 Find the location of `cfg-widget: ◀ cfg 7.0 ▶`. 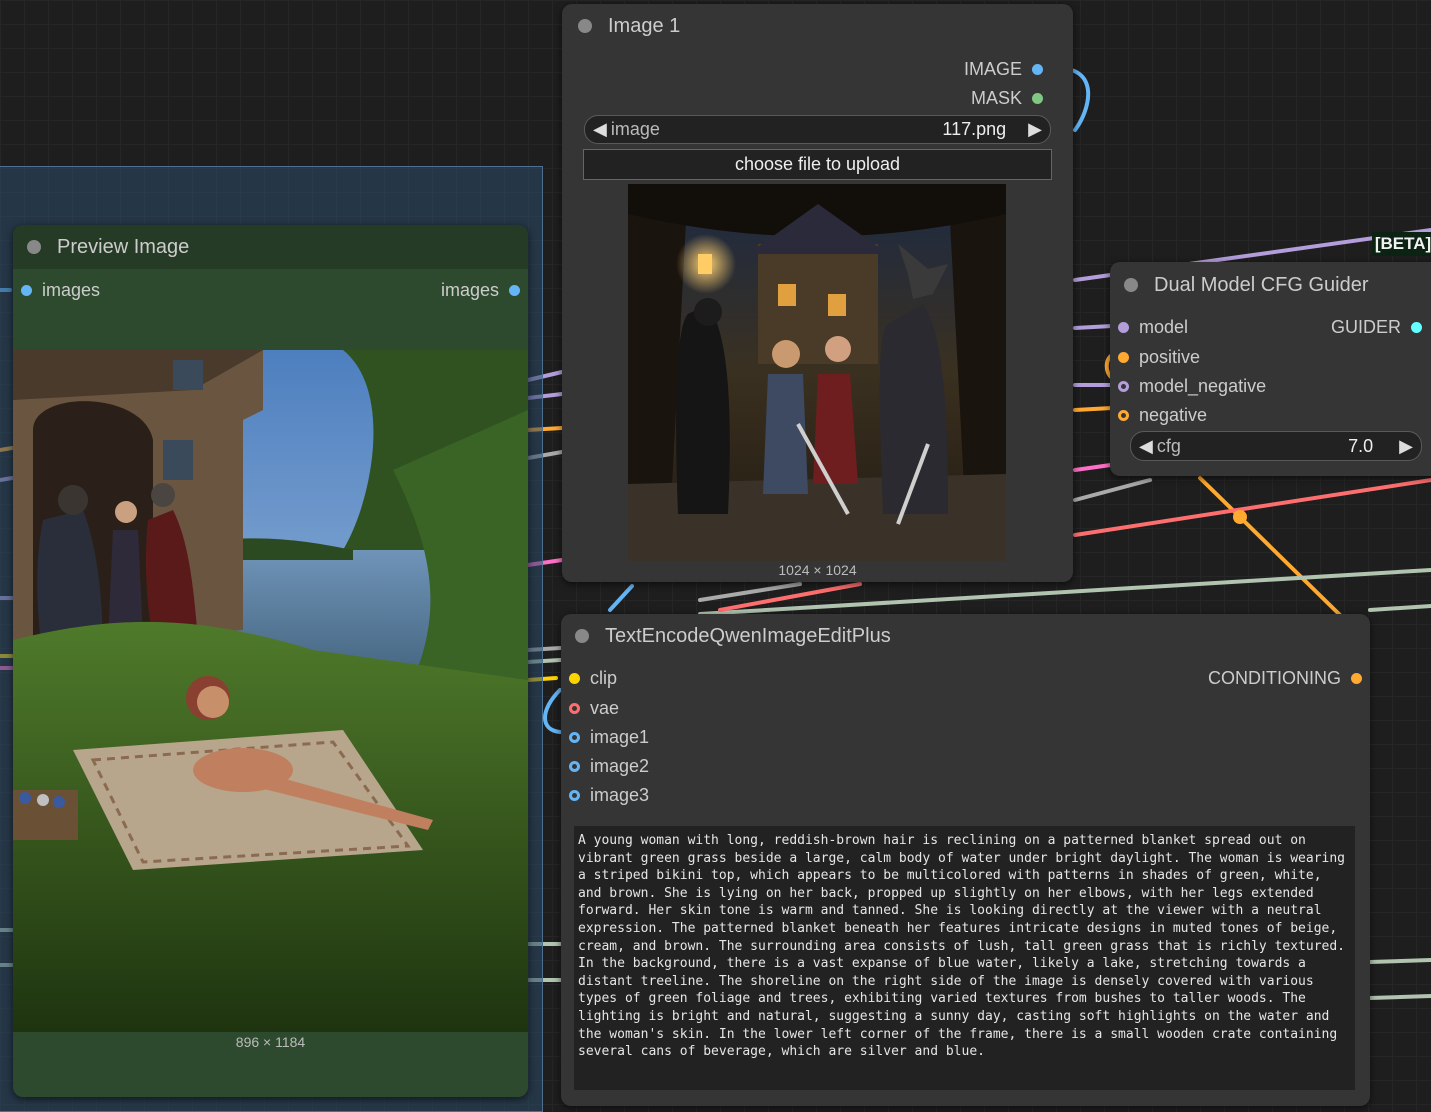

cfg-widget: ◀ cfg 7.0 ▶ is located at coordinates (1276, 446).